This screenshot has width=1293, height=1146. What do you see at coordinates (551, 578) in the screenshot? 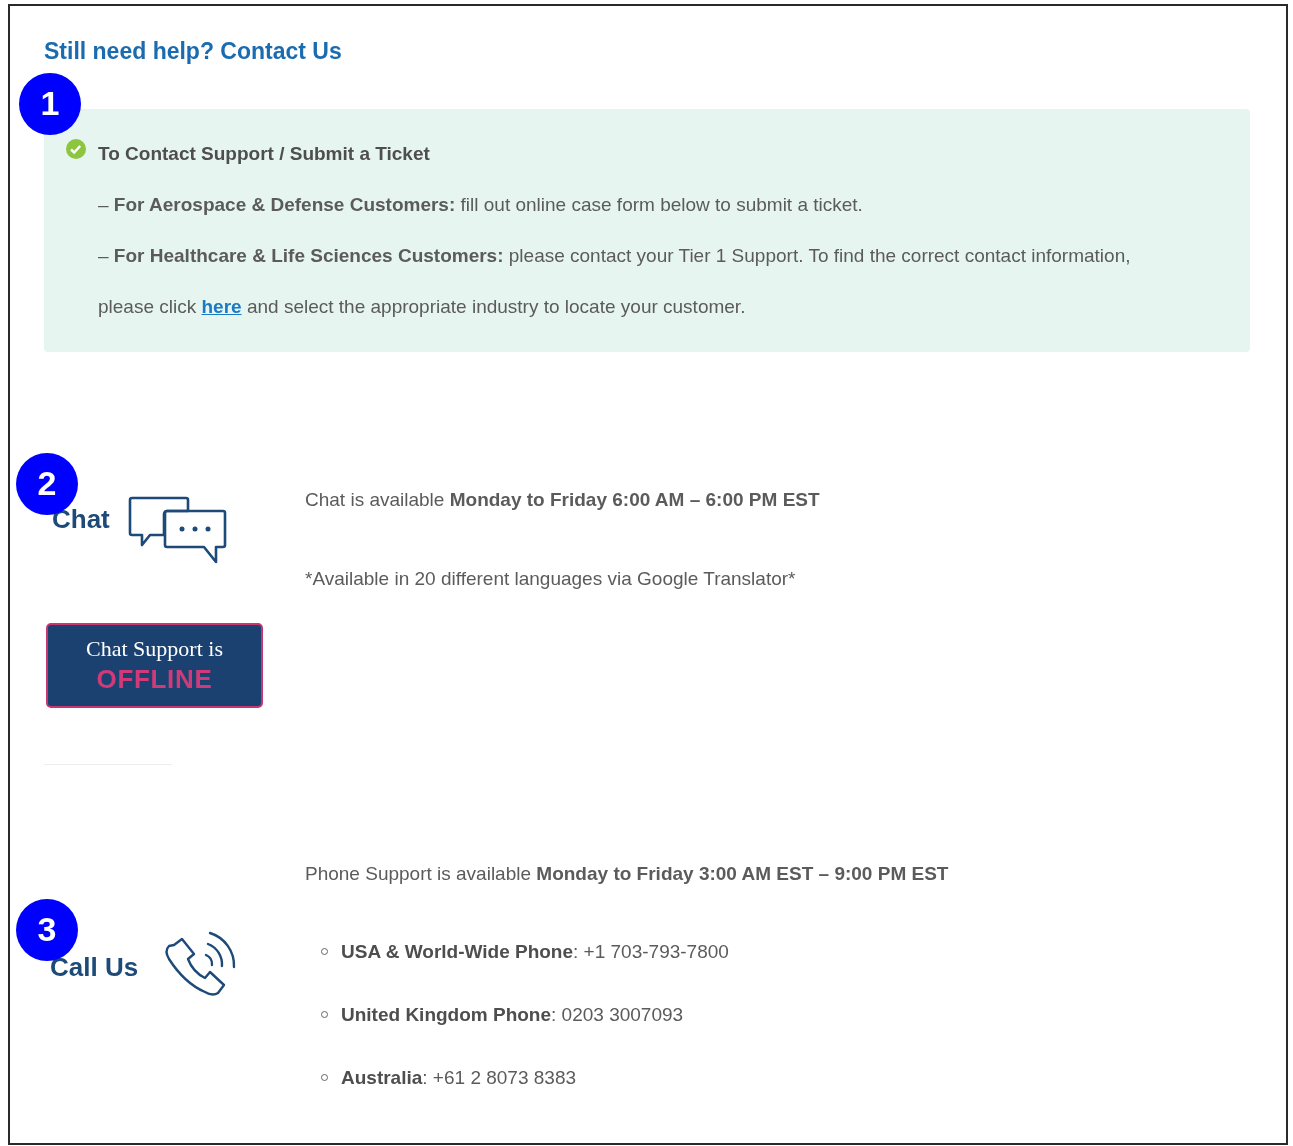
I see `chat-languages-note: *Available in 20 different languages via Google Translator*` at bounding box center [551, 578].